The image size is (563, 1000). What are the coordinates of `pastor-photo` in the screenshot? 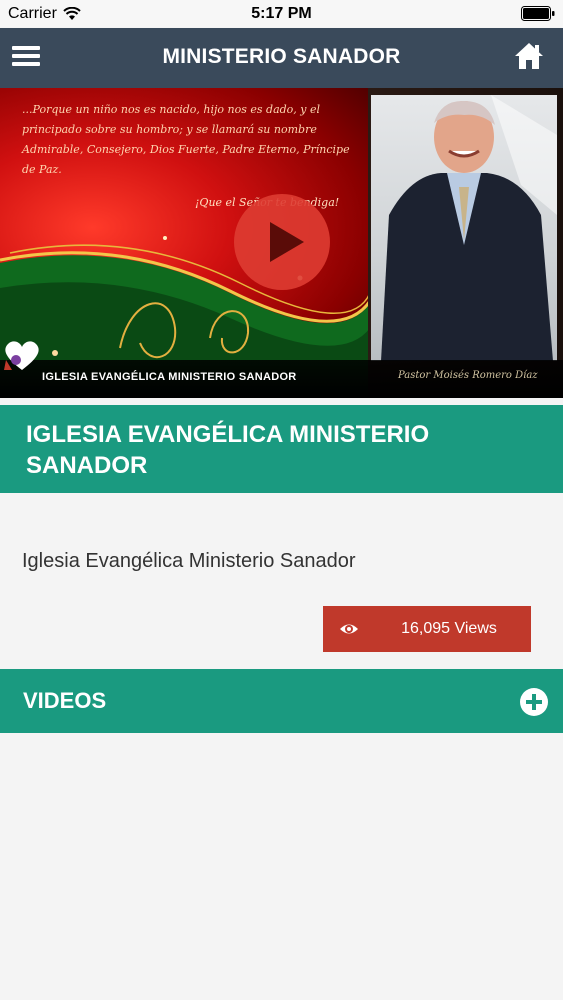 It's located at (464, 228).